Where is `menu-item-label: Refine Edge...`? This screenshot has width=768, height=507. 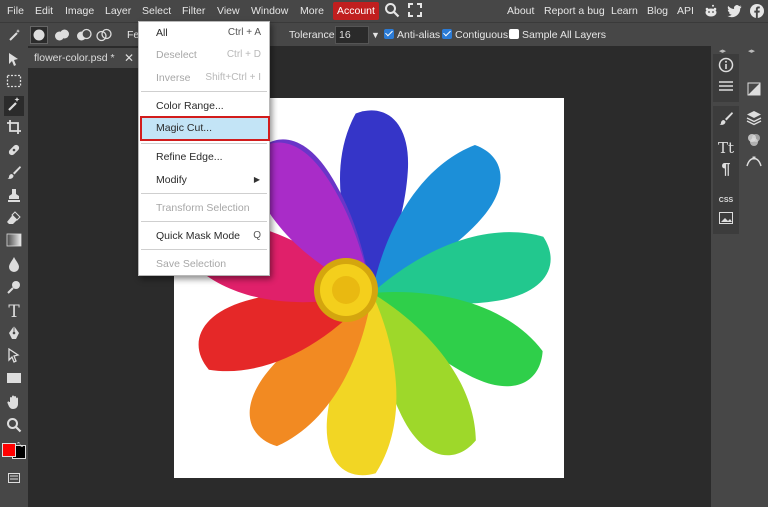
menu-item-label: Refine Edge... is located at coordinates (189, 157).